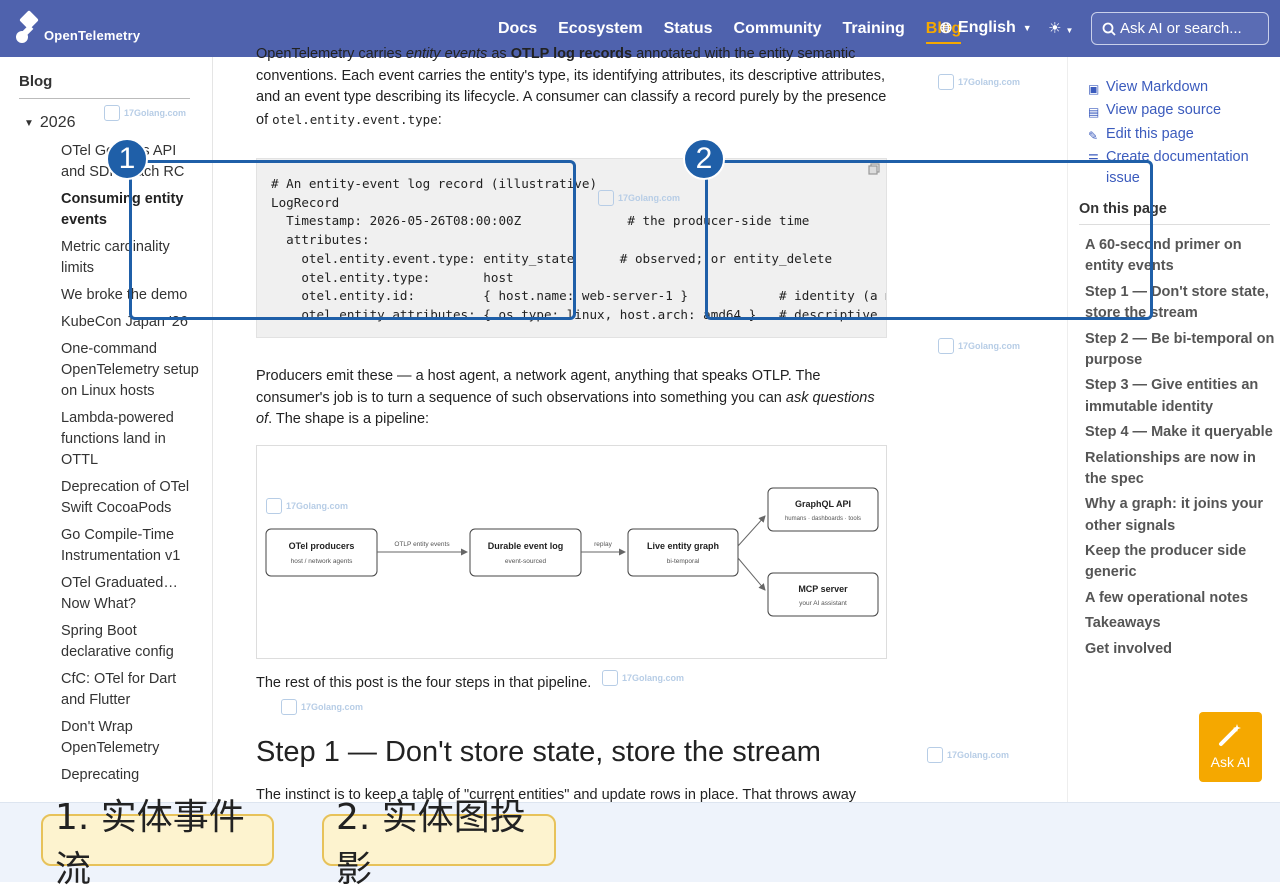  I want to click on toc-item: Step 2 — Be bi-temporal on purpose, so click(1180, 350).